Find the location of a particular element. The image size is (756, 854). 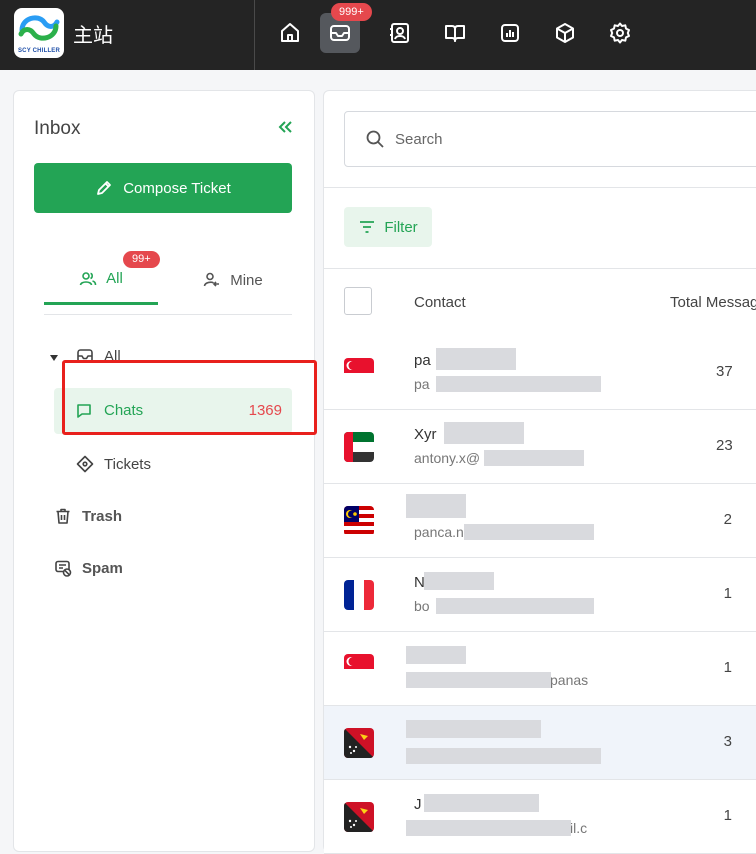

settings-icon is located at coordinates (620, 33).